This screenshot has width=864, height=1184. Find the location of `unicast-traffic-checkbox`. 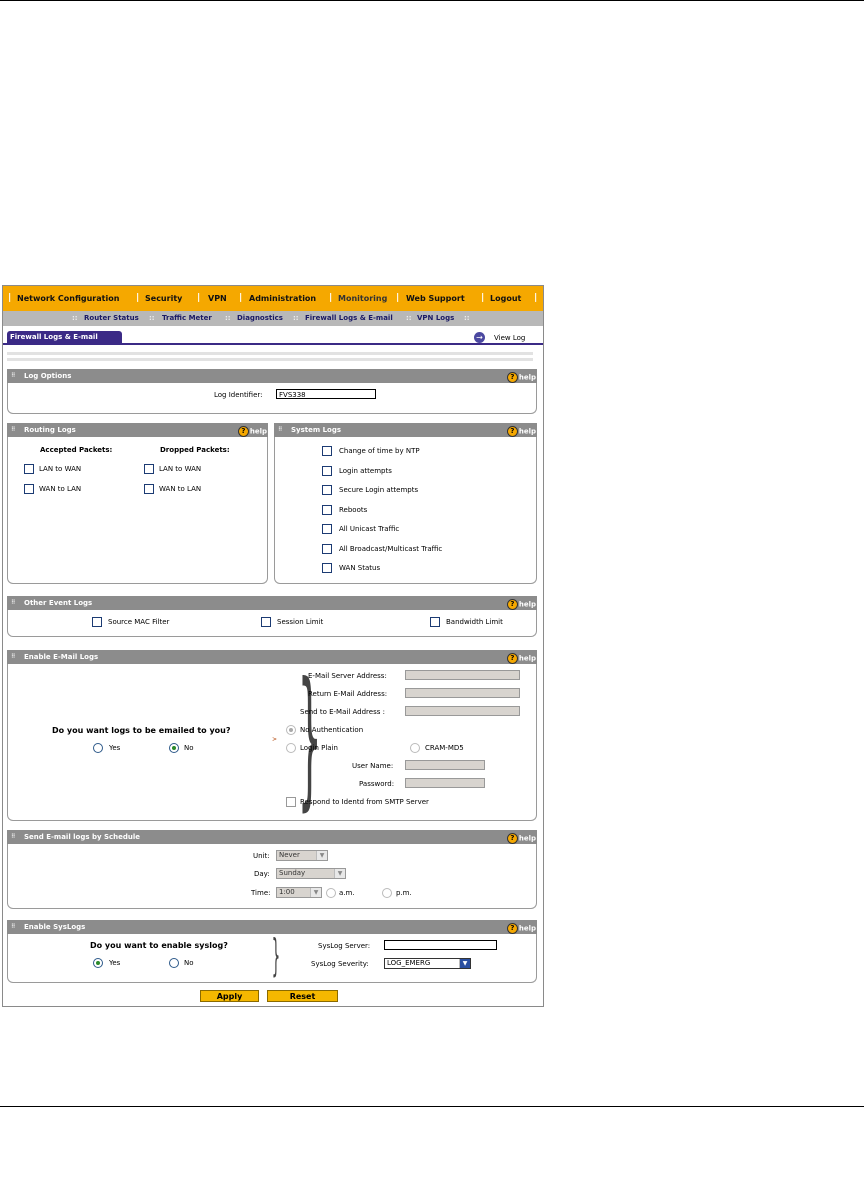

unicast-traffic-checkbox is located at coordinates (327, 529).